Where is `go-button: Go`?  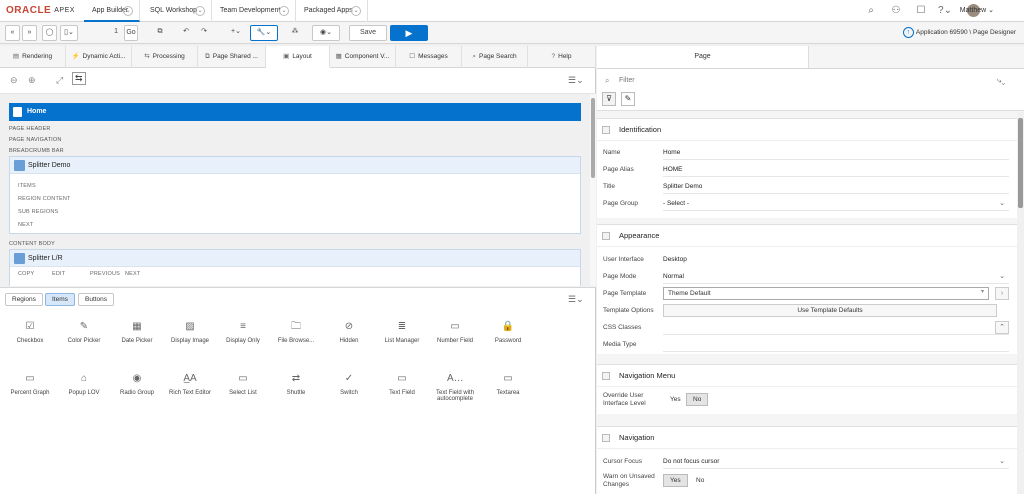 go-button: Go is located at coordinates (131, 33).